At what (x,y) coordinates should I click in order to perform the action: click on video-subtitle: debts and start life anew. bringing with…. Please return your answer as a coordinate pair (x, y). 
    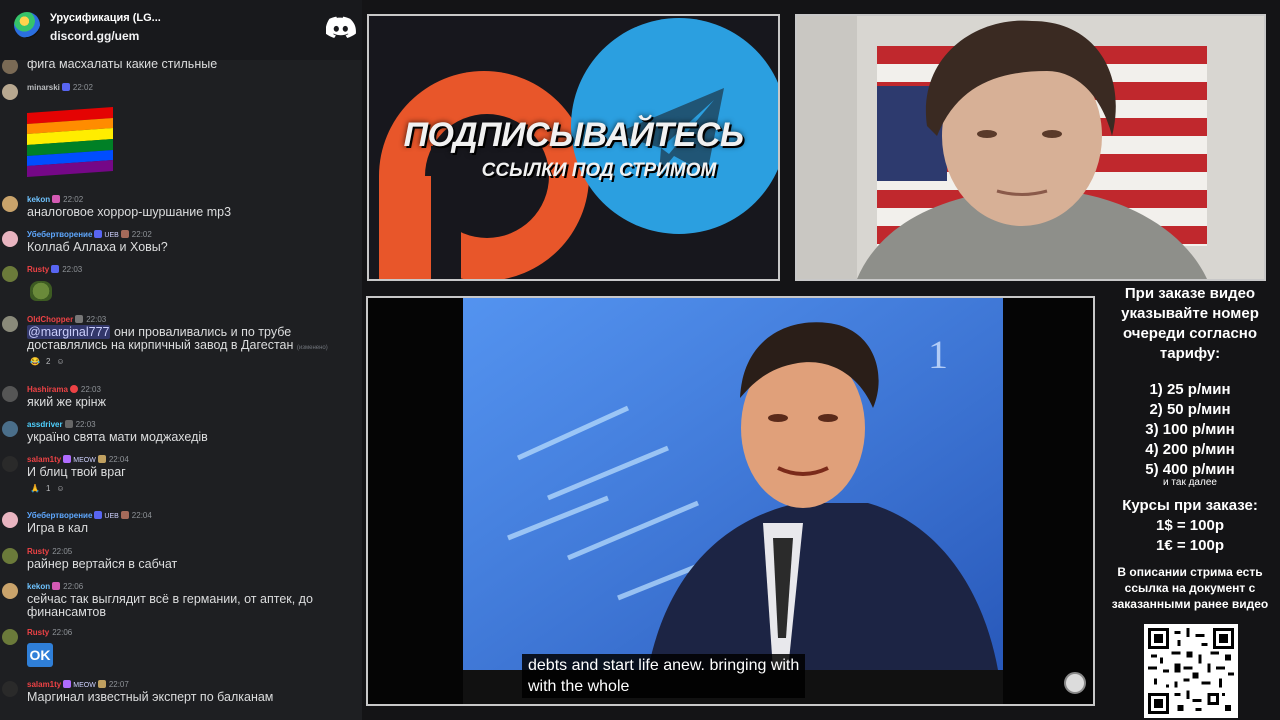
    Looking at the image, I should click on (664, 676).